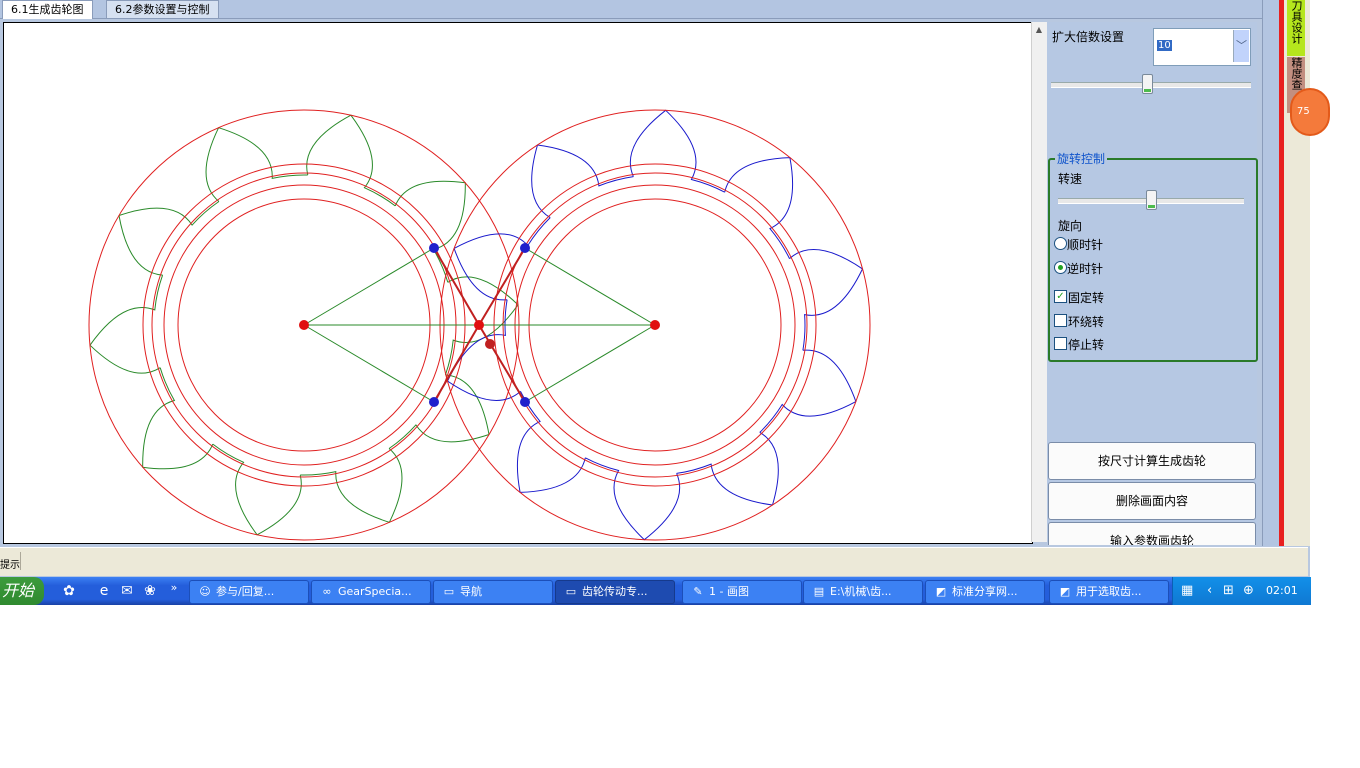  What do you see at coordinates (1086, 322) in the screenshot?
I see `checkbox-orbit-rotation-label: 环绕转` at bounding box center [1086, 322].